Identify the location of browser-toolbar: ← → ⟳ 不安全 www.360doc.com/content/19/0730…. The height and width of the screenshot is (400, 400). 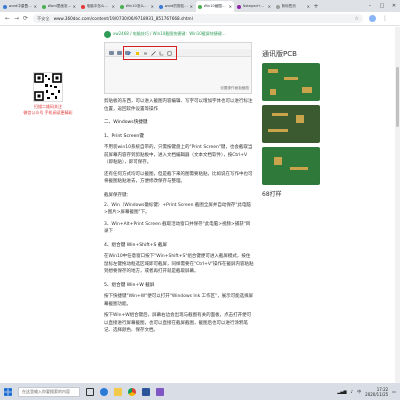
(200, 19).